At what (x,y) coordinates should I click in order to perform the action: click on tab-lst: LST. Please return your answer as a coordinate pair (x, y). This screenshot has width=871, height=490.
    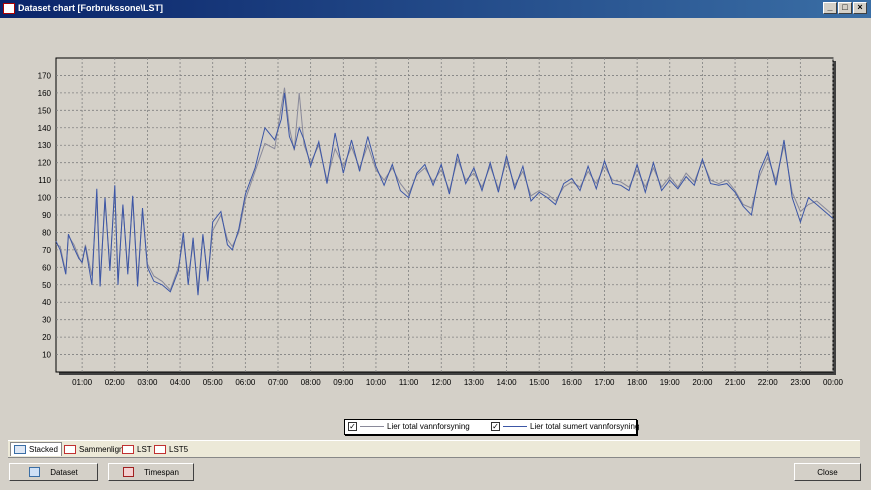
    Looking at the image, I should click on (137, 449).